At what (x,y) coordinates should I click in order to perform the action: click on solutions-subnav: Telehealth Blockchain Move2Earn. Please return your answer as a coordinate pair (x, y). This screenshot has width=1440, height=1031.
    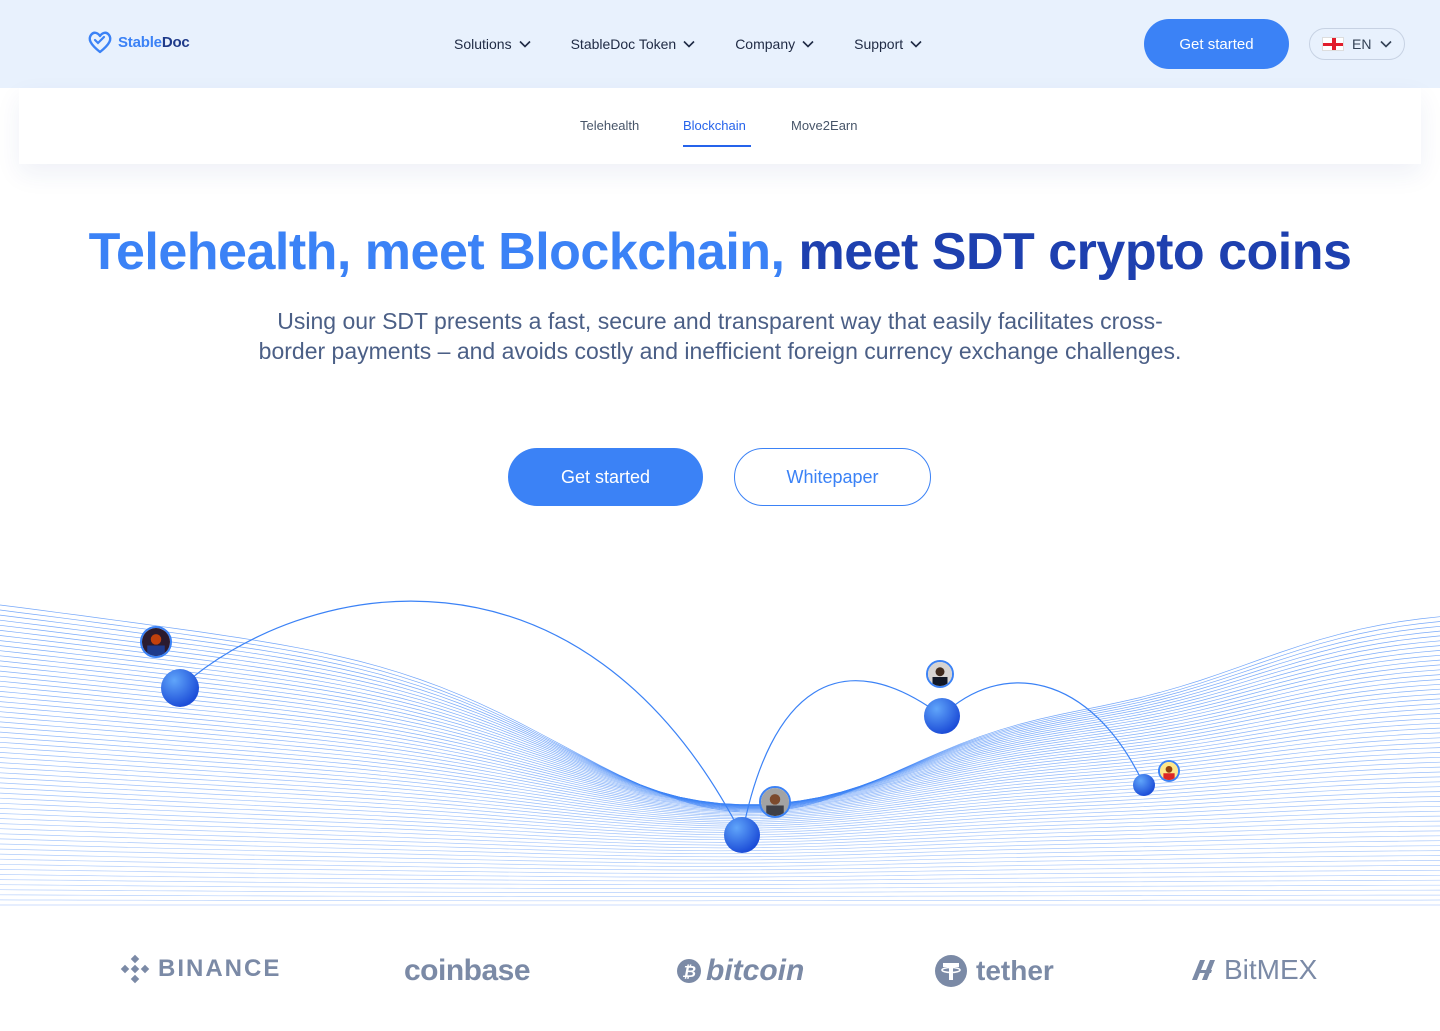
    Looking at the image, I should click on (720, 126).